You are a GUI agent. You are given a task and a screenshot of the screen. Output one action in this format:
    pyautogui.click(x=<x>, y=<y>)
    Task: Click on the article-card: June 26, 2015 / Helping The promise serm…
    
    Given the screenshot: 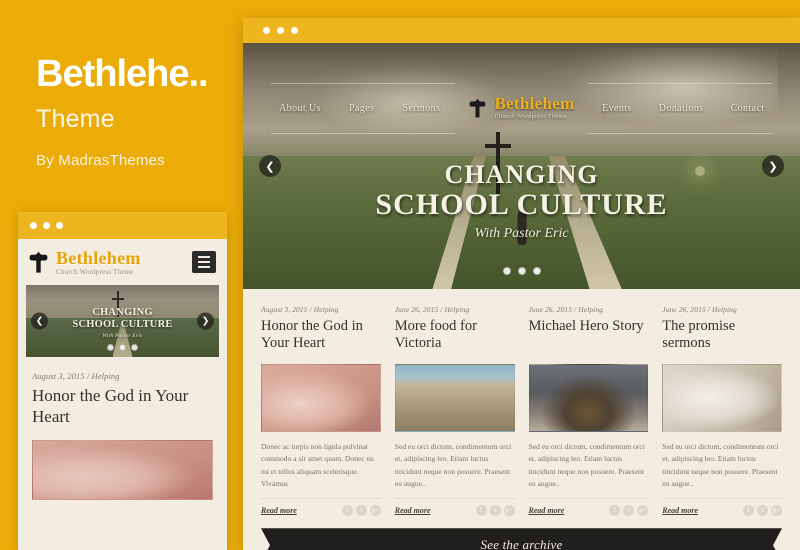 What is the action you would take?
    pyautogui.click(x=722, y=411)
    